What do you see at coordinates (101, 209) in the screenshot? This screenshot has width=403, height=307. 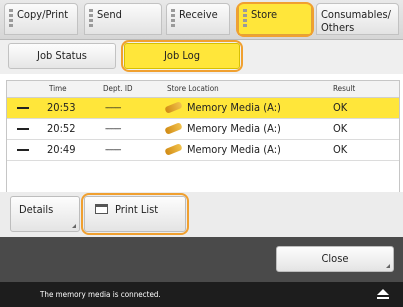 I see `print-list-icon` at bounding box center [101, 209].